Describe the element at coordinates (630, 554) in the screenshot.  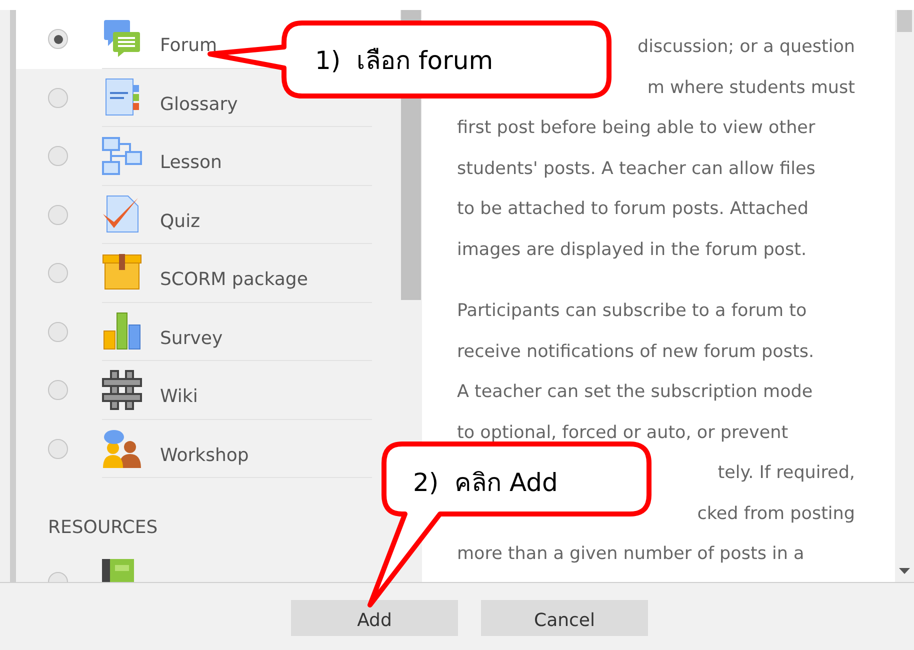
I see `description-text: more than a given number of posts in a` at that location.